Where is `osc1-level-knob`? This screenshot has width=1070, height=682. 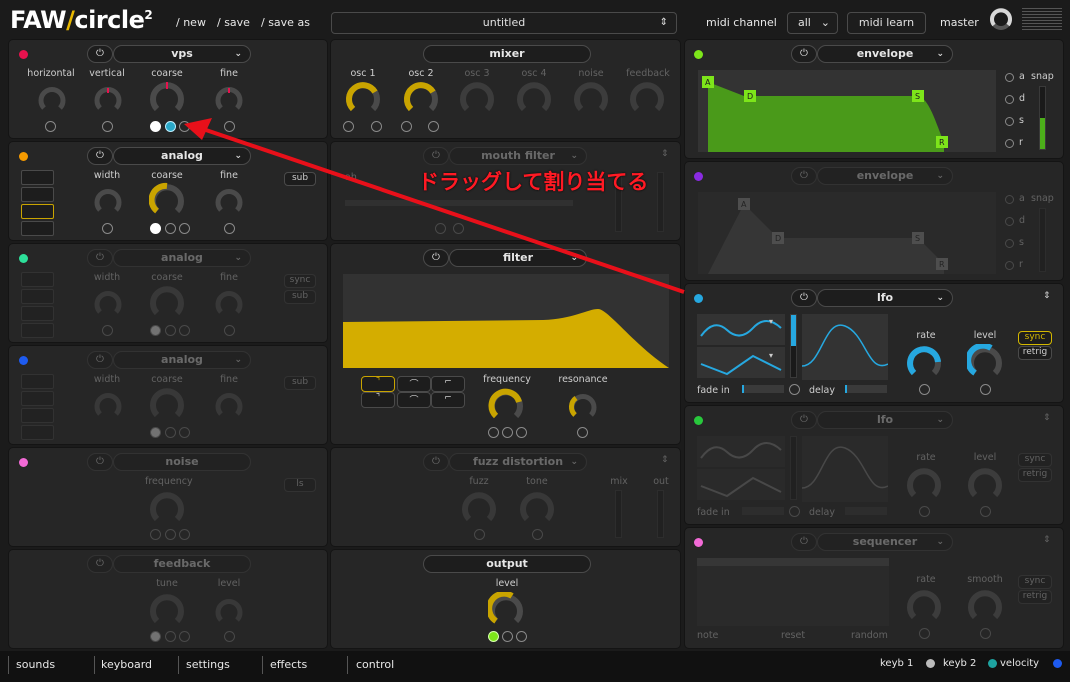 osc1-level-knob is located at coordinates (363, 98).